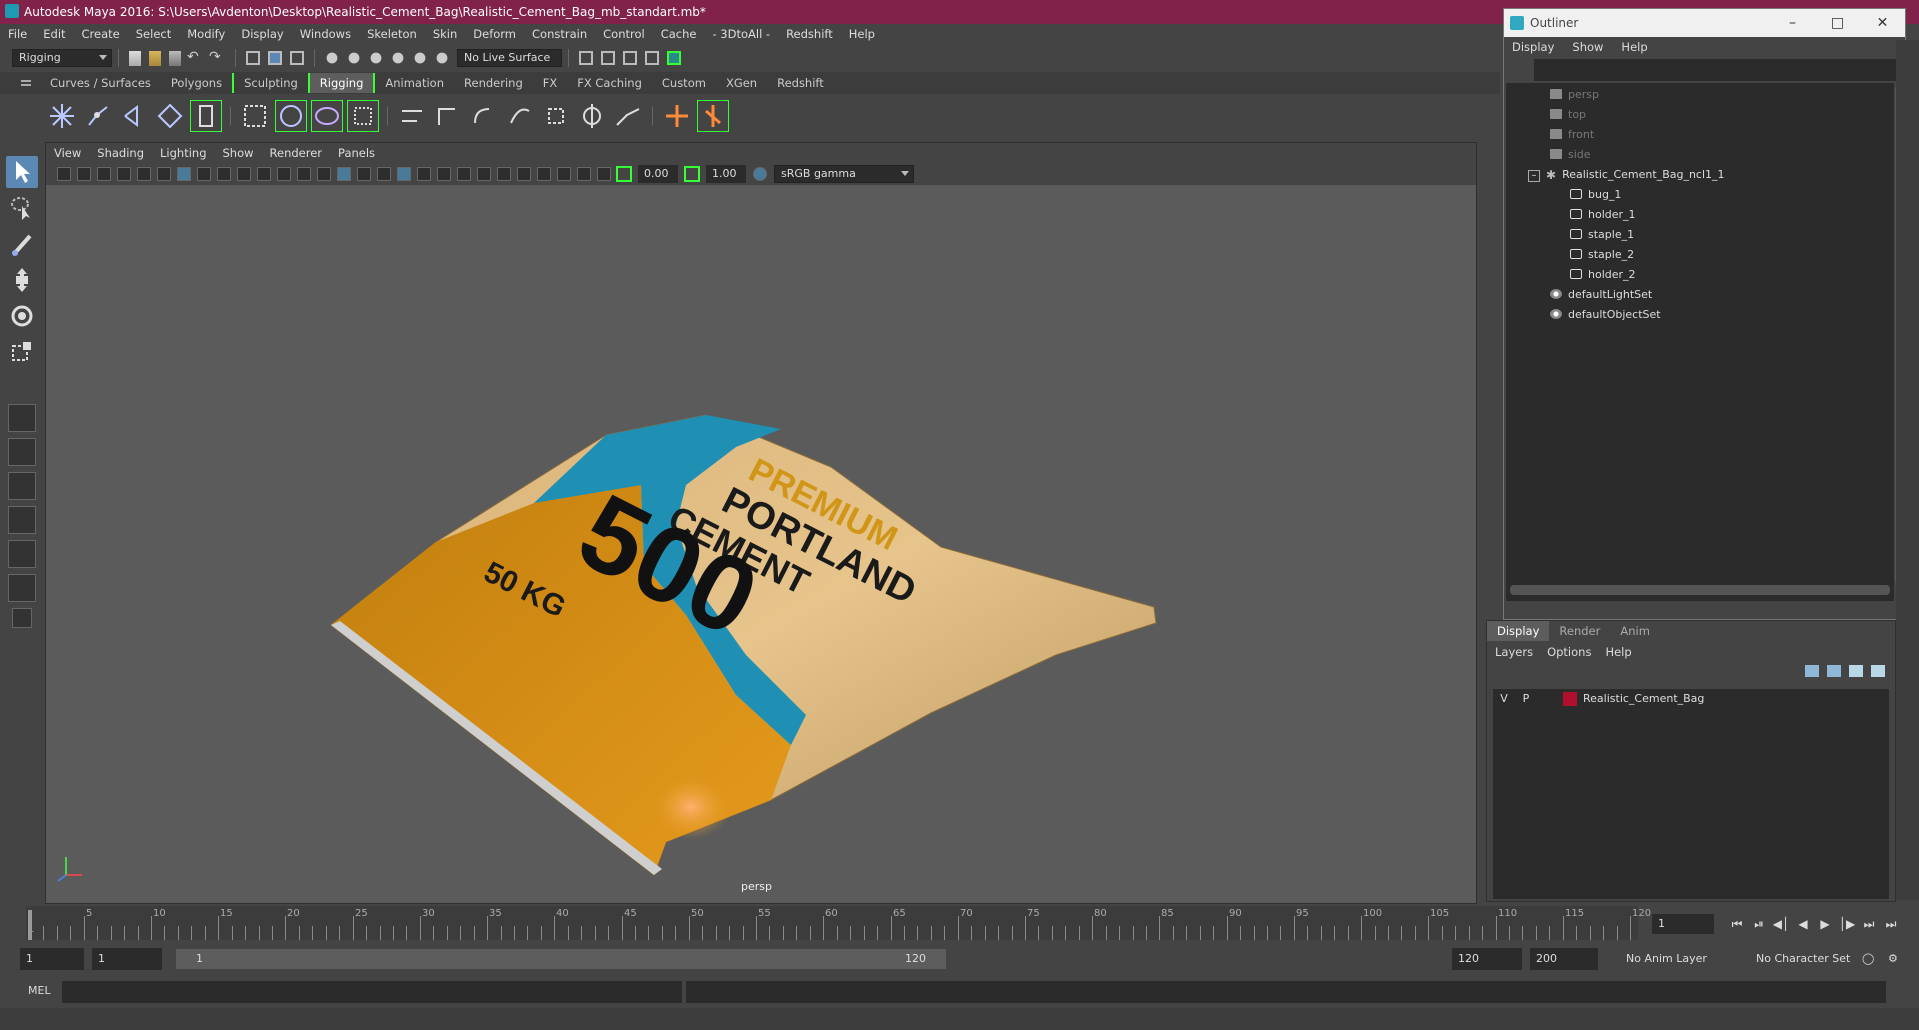 This screenshot has height=1030, width=1919. I want to click on outliner-item-staple-2: staple_2, so click(1602, 255).